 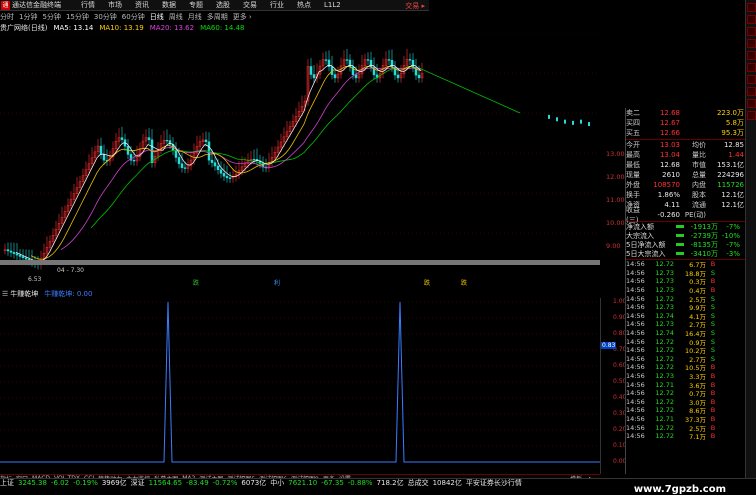 I want to click on menu-item-l1l2: L1L2, so click(x=332, y=5).